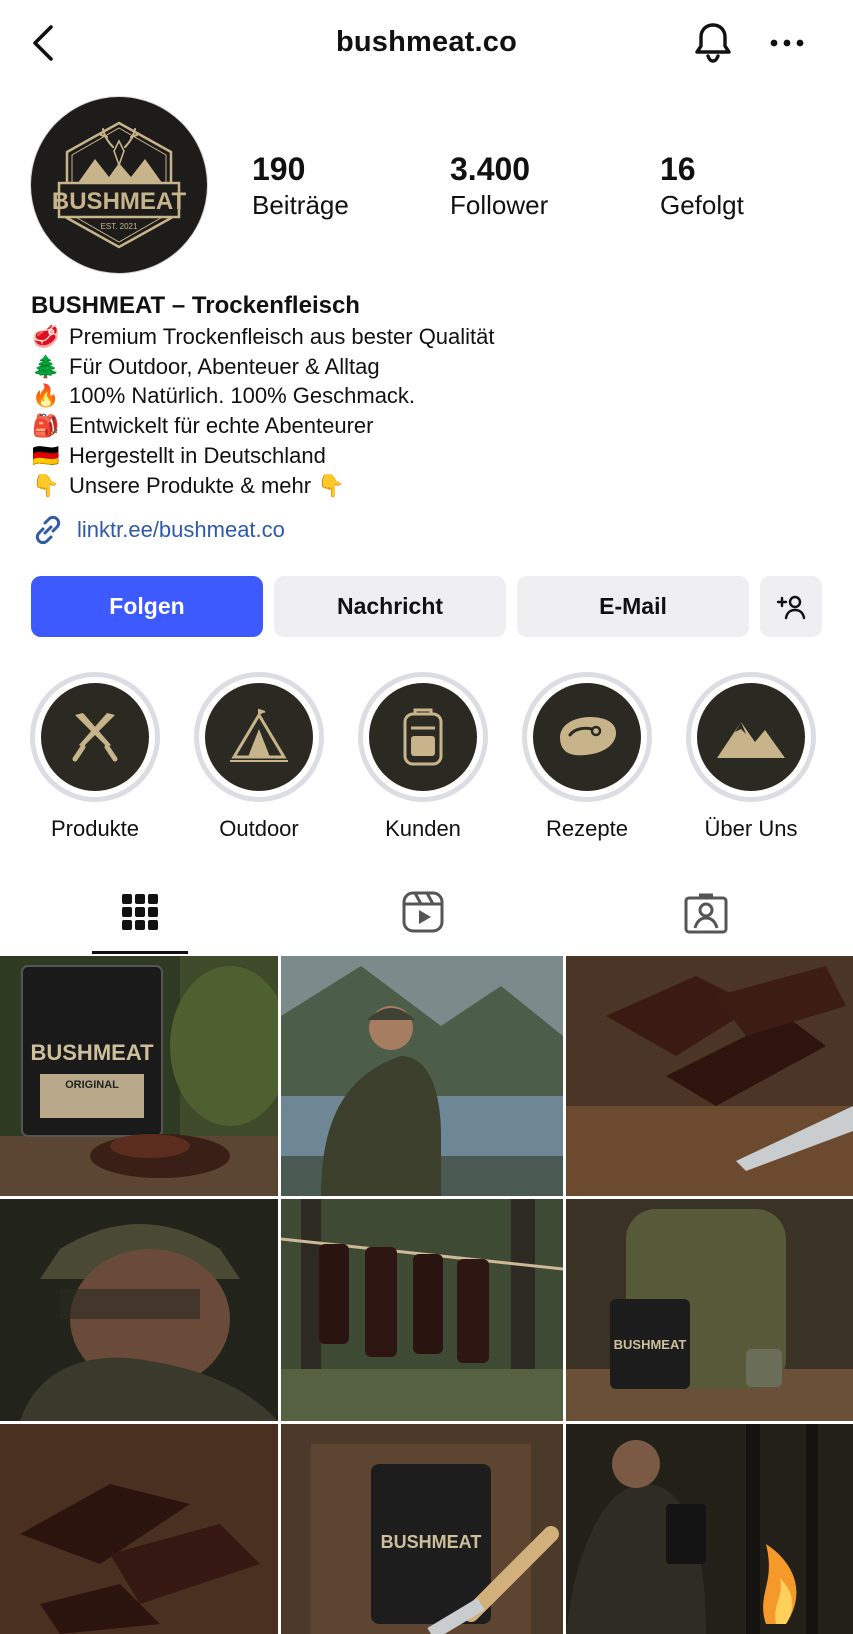 Image resolution: width=853 pixels, height=1634 pixels. I want to click on bio-line-text: Unsere Produkte & mehr 👇, so click(207, 485).